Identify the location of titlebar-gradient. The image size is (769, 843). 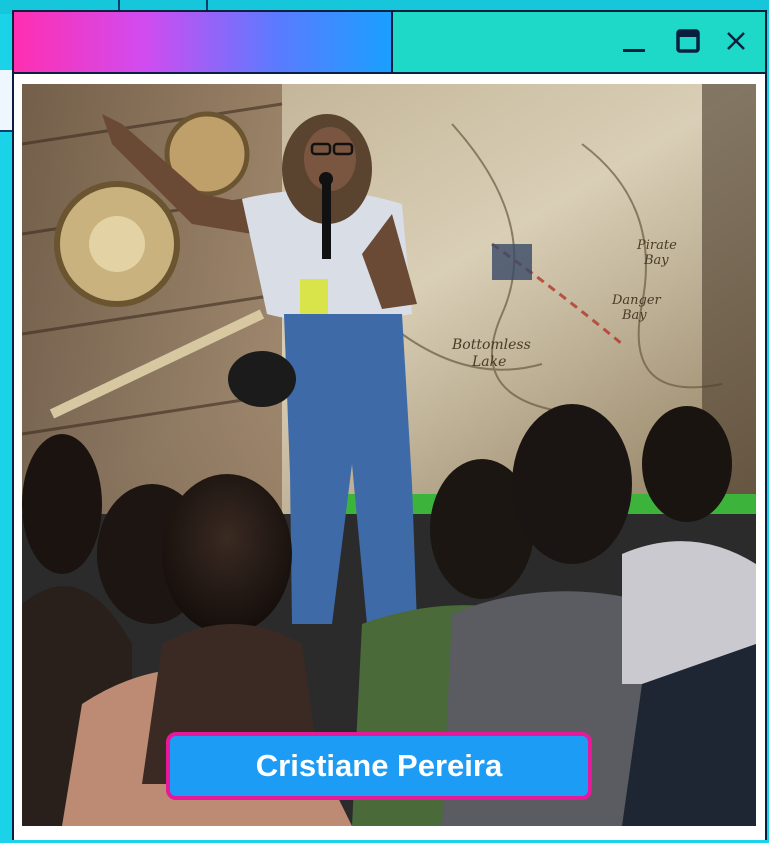
(203, 42).